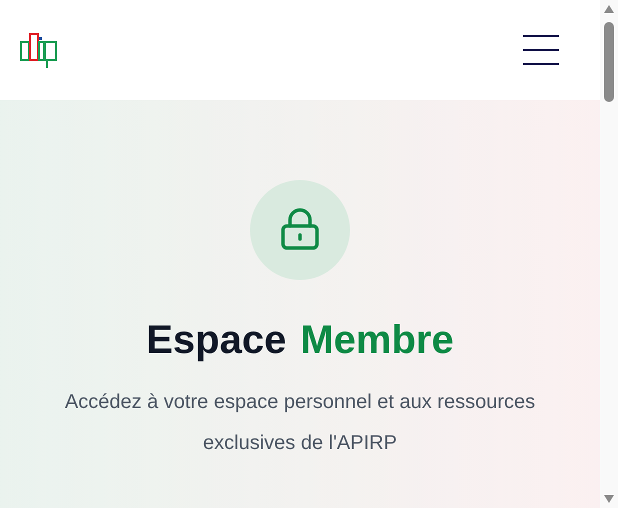  Describe the element at coordinates (541, 50) in the screenshot. I see `menu-icon` at that location.